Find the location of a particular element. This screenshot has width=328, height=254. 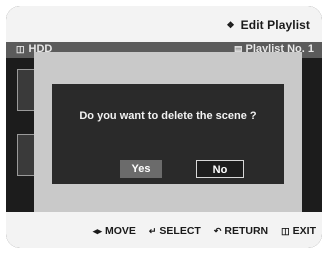

page-title-text: Edit Playlist is located at coordinates (275, 25).